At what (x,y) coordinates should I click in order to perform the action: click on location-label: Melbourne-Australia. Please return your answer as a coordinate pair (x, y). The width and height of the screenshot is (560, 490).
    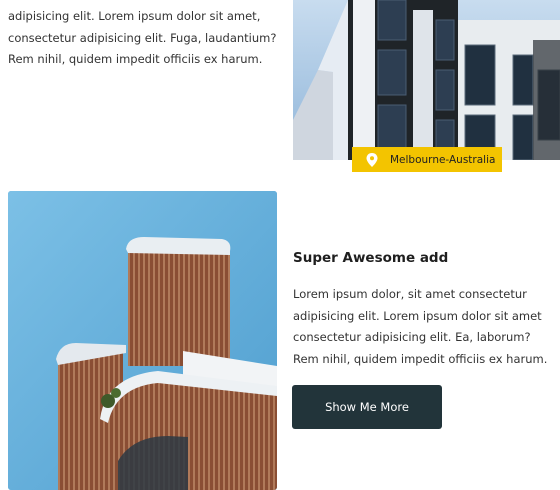
    Looking at the image, I should click on (443, 159).